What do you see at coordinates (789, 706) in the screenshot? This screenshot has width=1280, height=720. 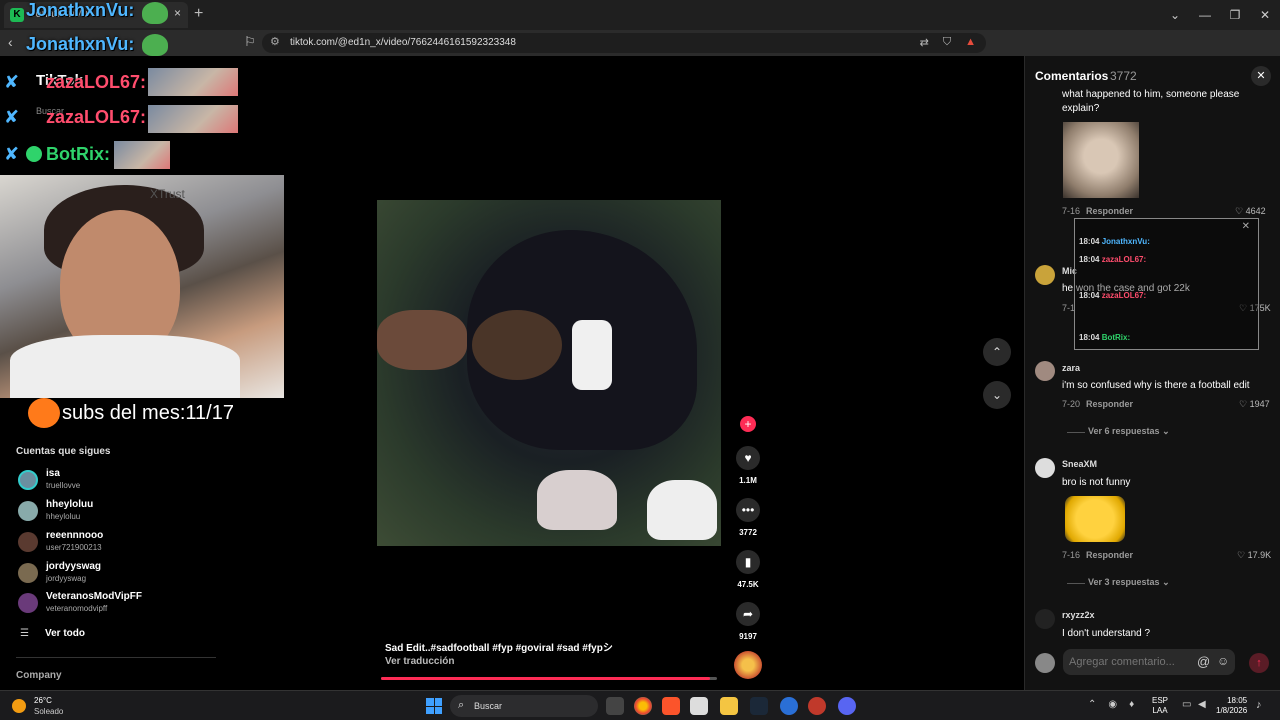 I see `app-c-icon` at bounding box center [789, 706].